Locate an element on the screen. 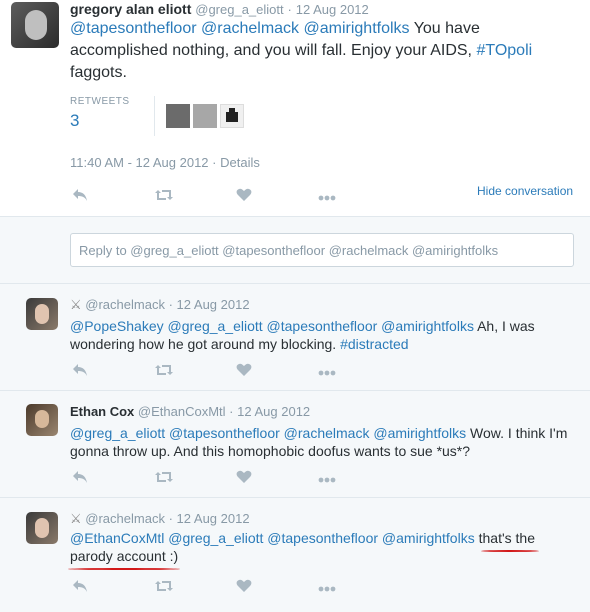 This screenshot has height=612, width=590. hashtag: #TOpoli is located at coordinates (504, 50).